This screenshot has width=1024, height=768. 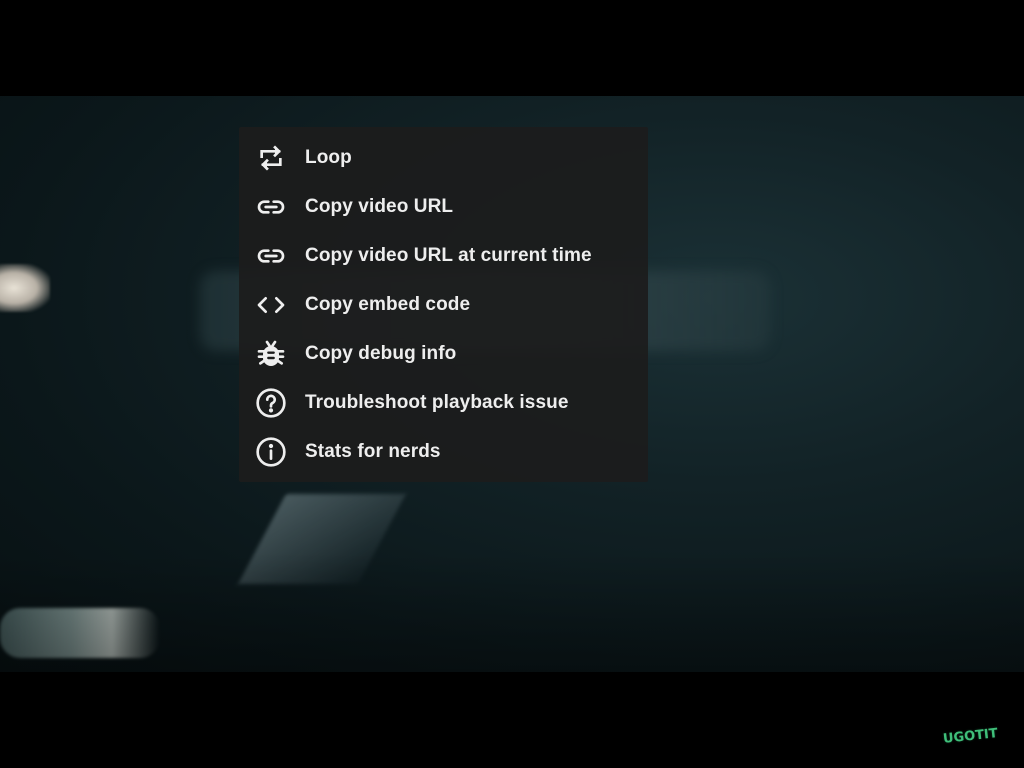 What do you see at coordinates (373, 451) in the screenshot?
I see `menu-item-label: Stats for nerds` at bounding box center [373, 451].